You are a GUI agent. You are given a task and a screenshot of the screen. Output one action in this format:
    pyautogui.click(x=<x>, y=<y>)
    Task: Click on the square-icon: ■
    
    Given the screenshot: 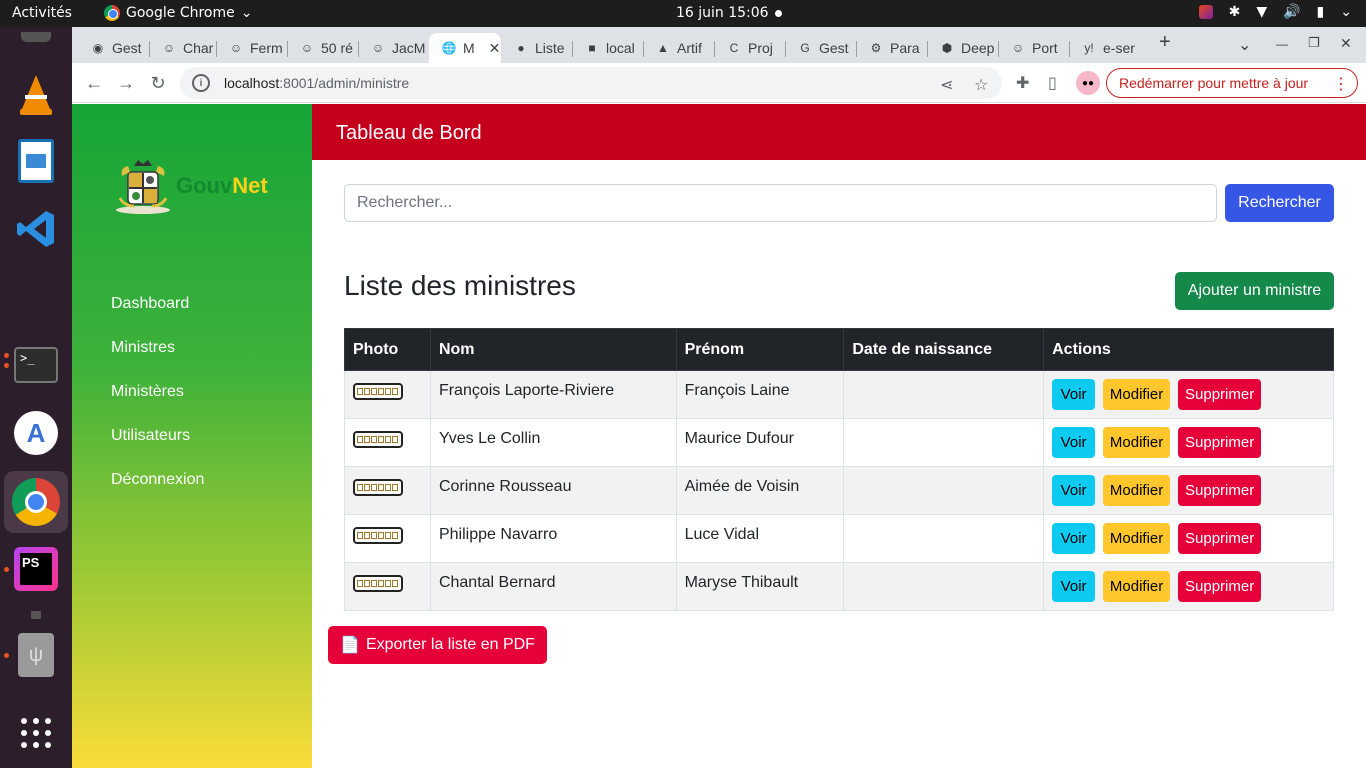 What is the action you would take?
    pyautogui.click(x=592, y=48)
    